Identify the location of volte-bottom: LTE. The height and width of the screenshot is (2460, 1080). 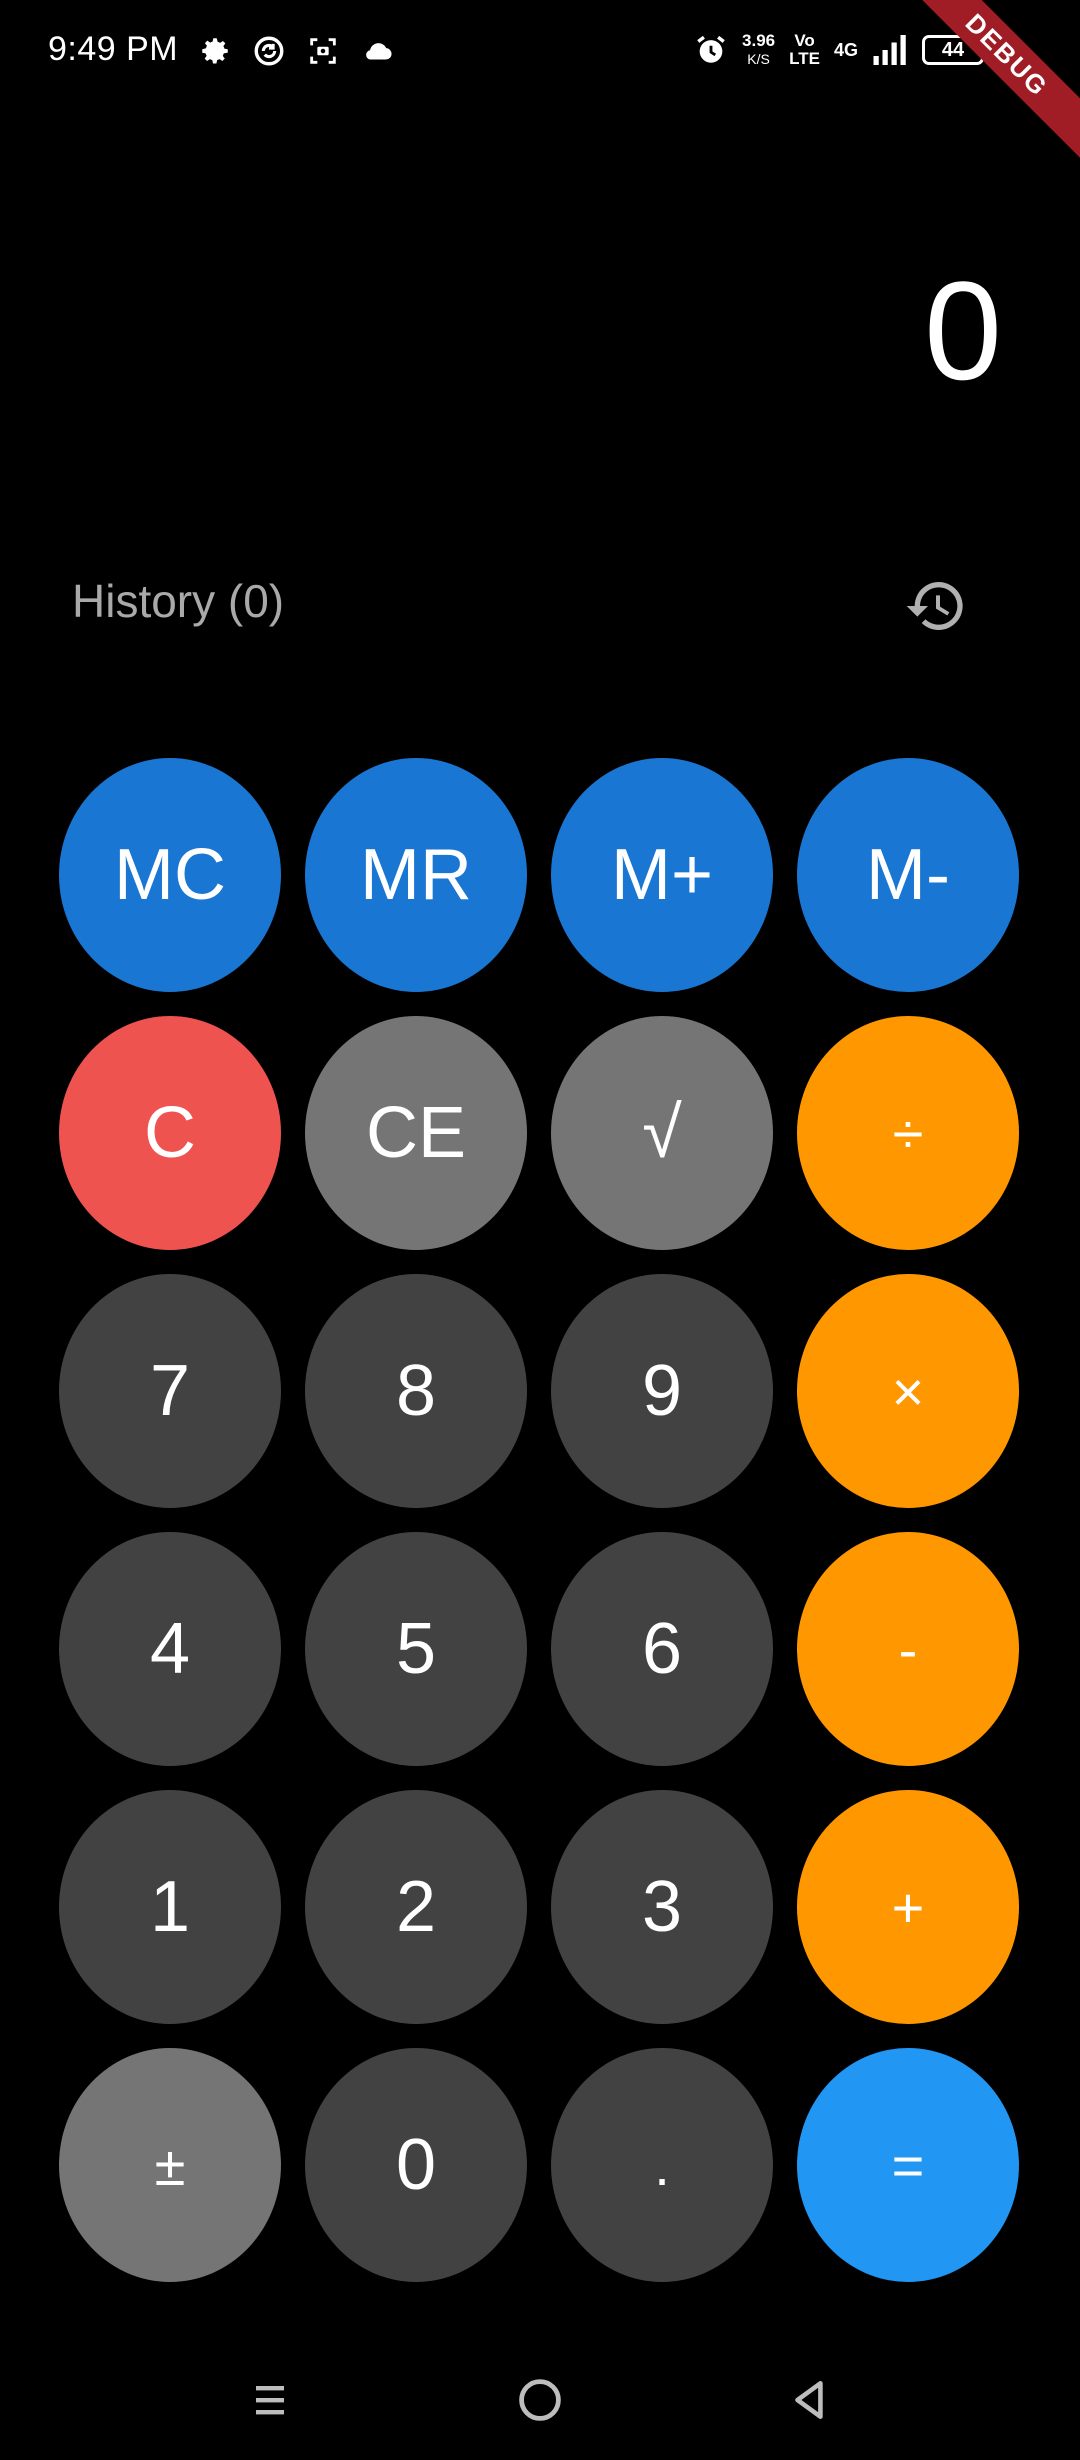
(804, 58).